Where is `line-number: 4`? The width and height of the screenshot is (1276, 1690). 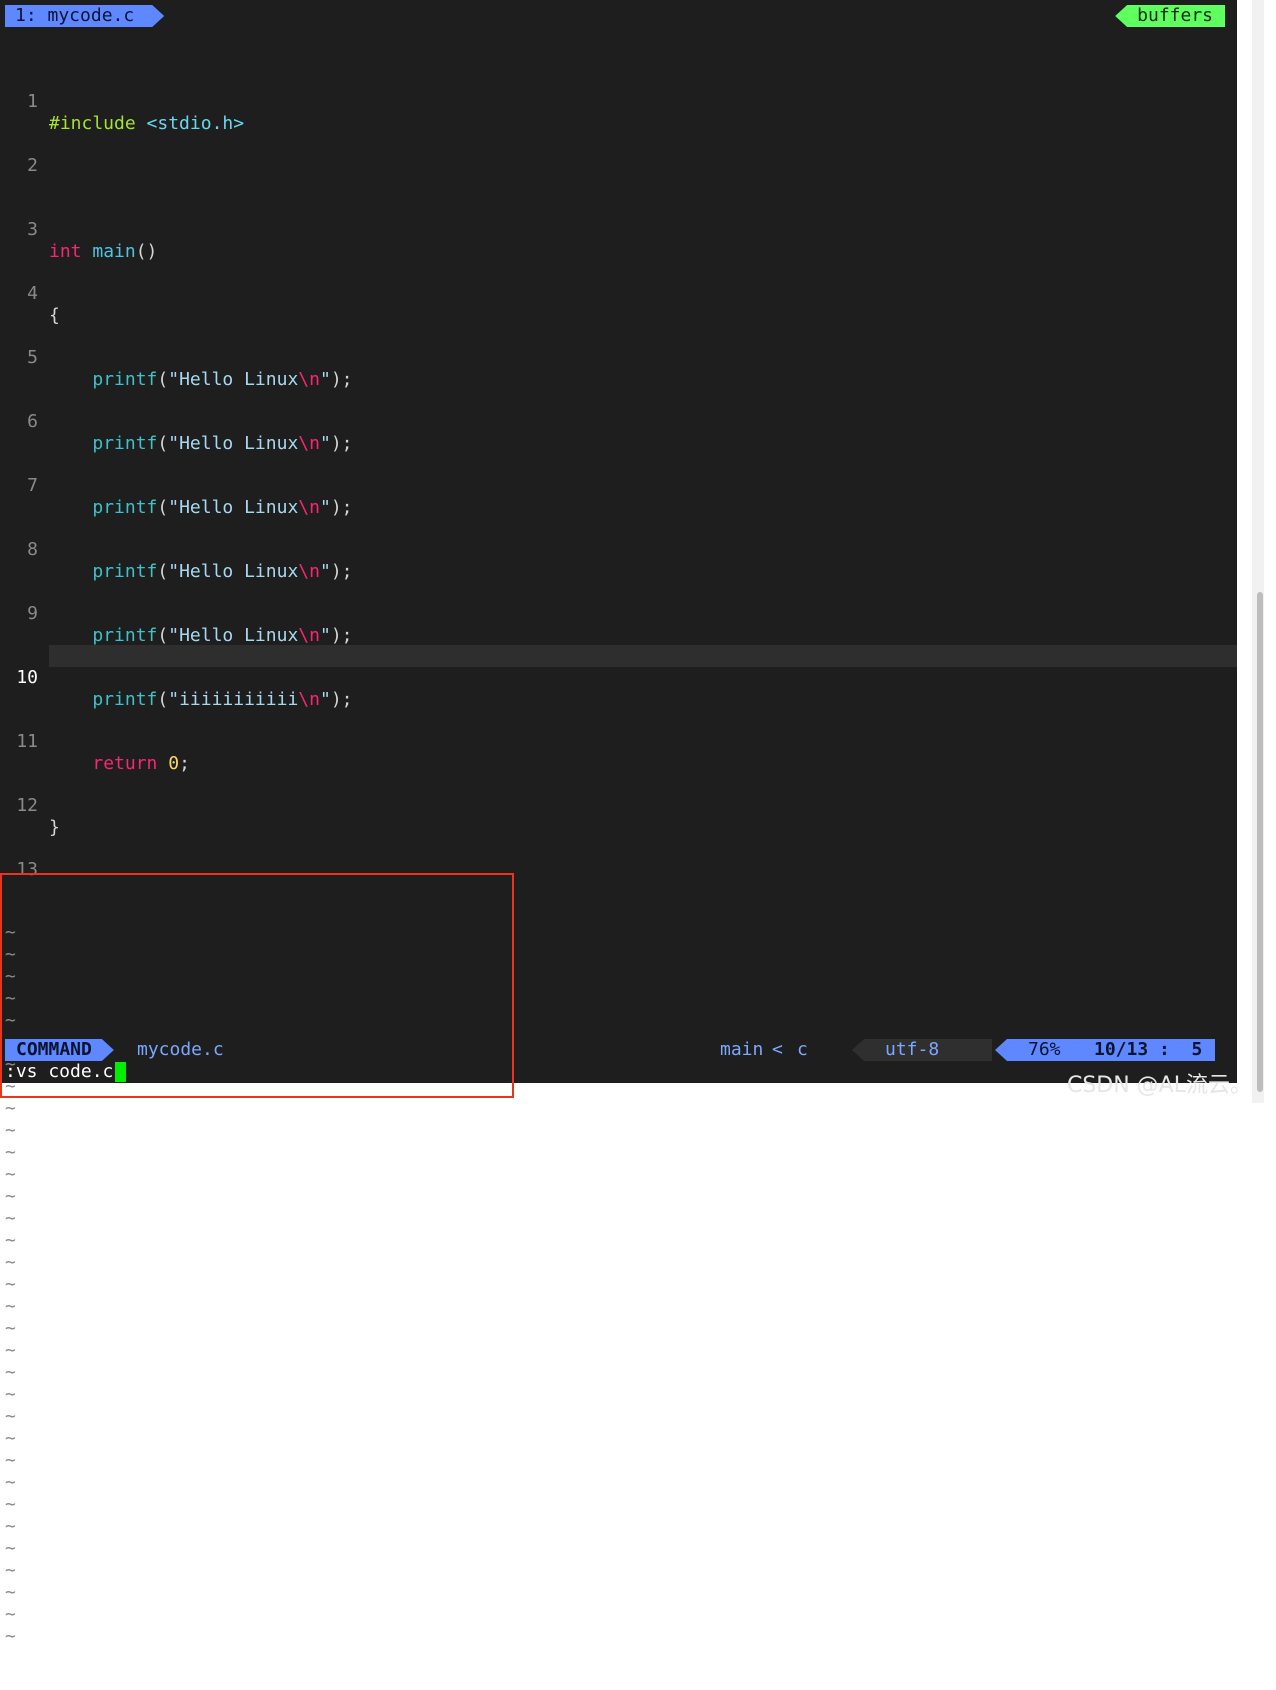
line-number: 4 is located at coordinates (32, 293).